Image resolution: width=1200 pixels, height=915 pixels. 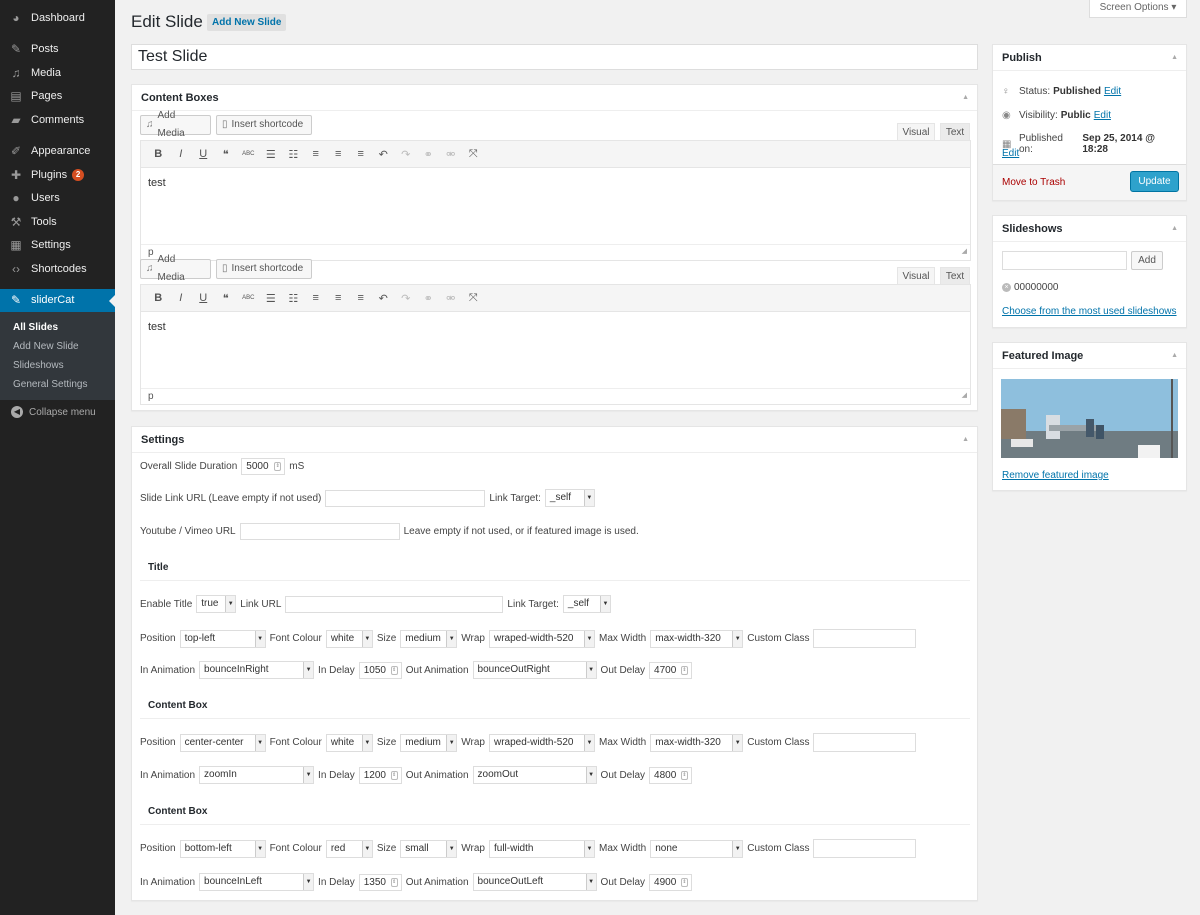 What do you see at coordinates (57, 365) in the screenshot?
I see `submenu-slideshows: Slideshows` at bounding box center [57, 365].